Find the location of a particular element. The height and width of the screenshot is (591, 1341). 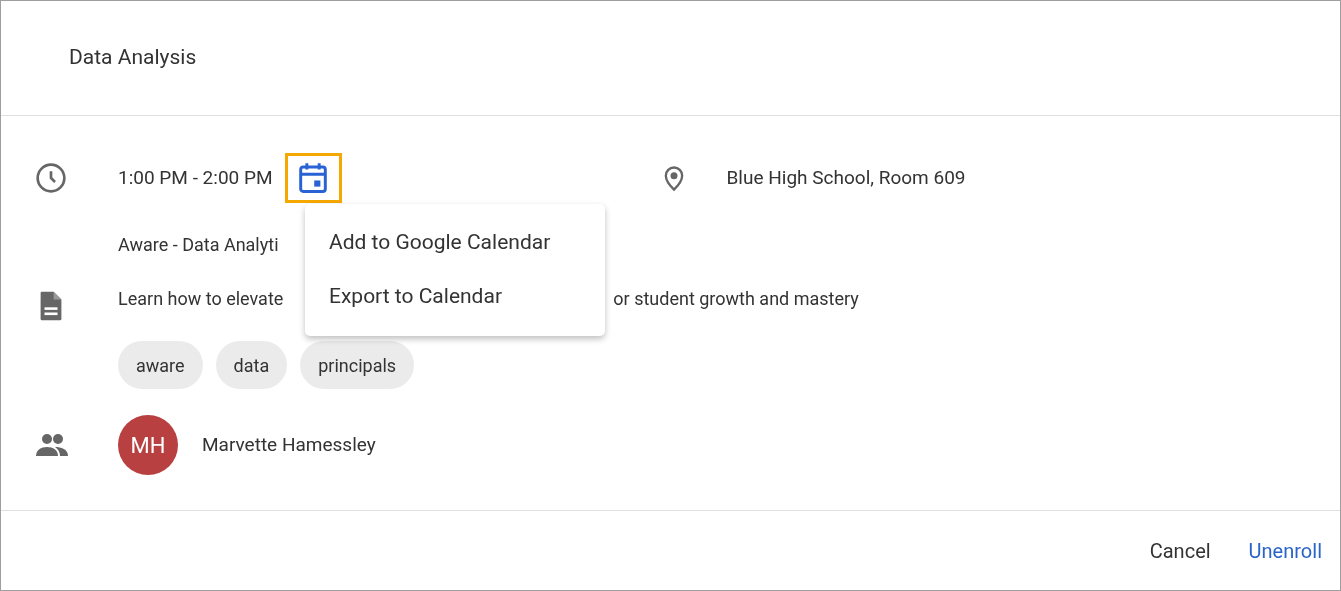

event-location: Blue High School, Room 609 is located at coordinates (846, 177).